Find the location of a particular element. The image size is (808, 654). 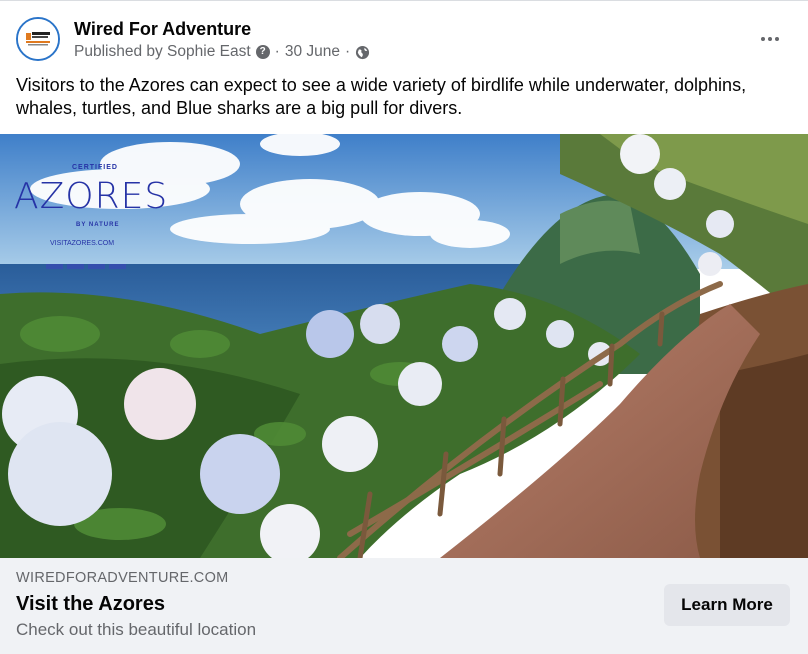

page-logo is located at coordinates (38, 39).